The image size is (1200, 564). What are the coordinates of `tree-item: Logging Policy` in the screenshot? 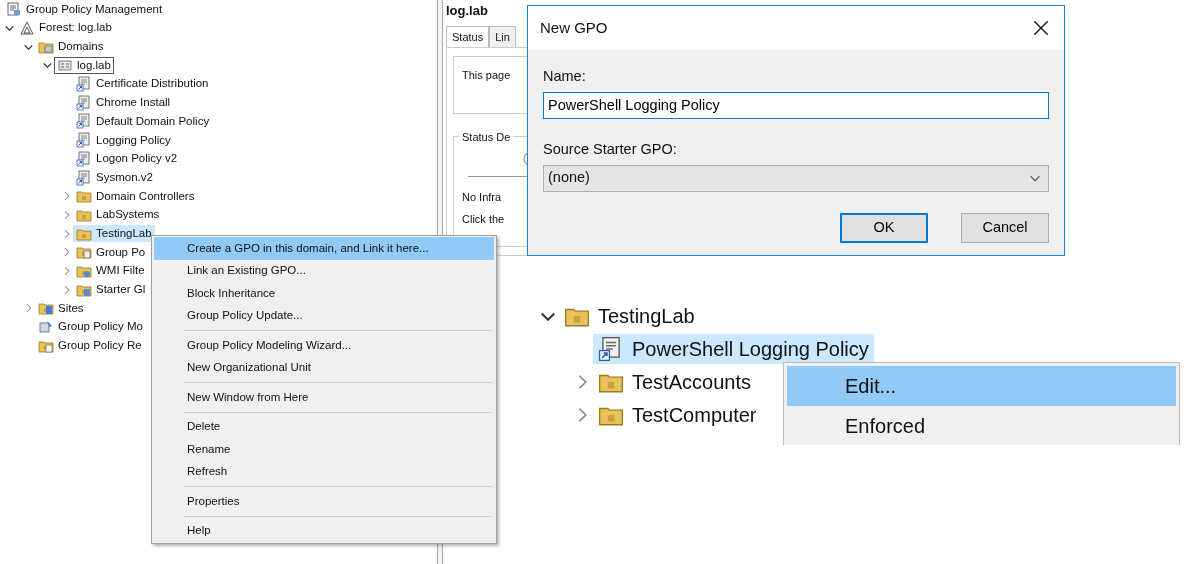 It's located at (123, 140).